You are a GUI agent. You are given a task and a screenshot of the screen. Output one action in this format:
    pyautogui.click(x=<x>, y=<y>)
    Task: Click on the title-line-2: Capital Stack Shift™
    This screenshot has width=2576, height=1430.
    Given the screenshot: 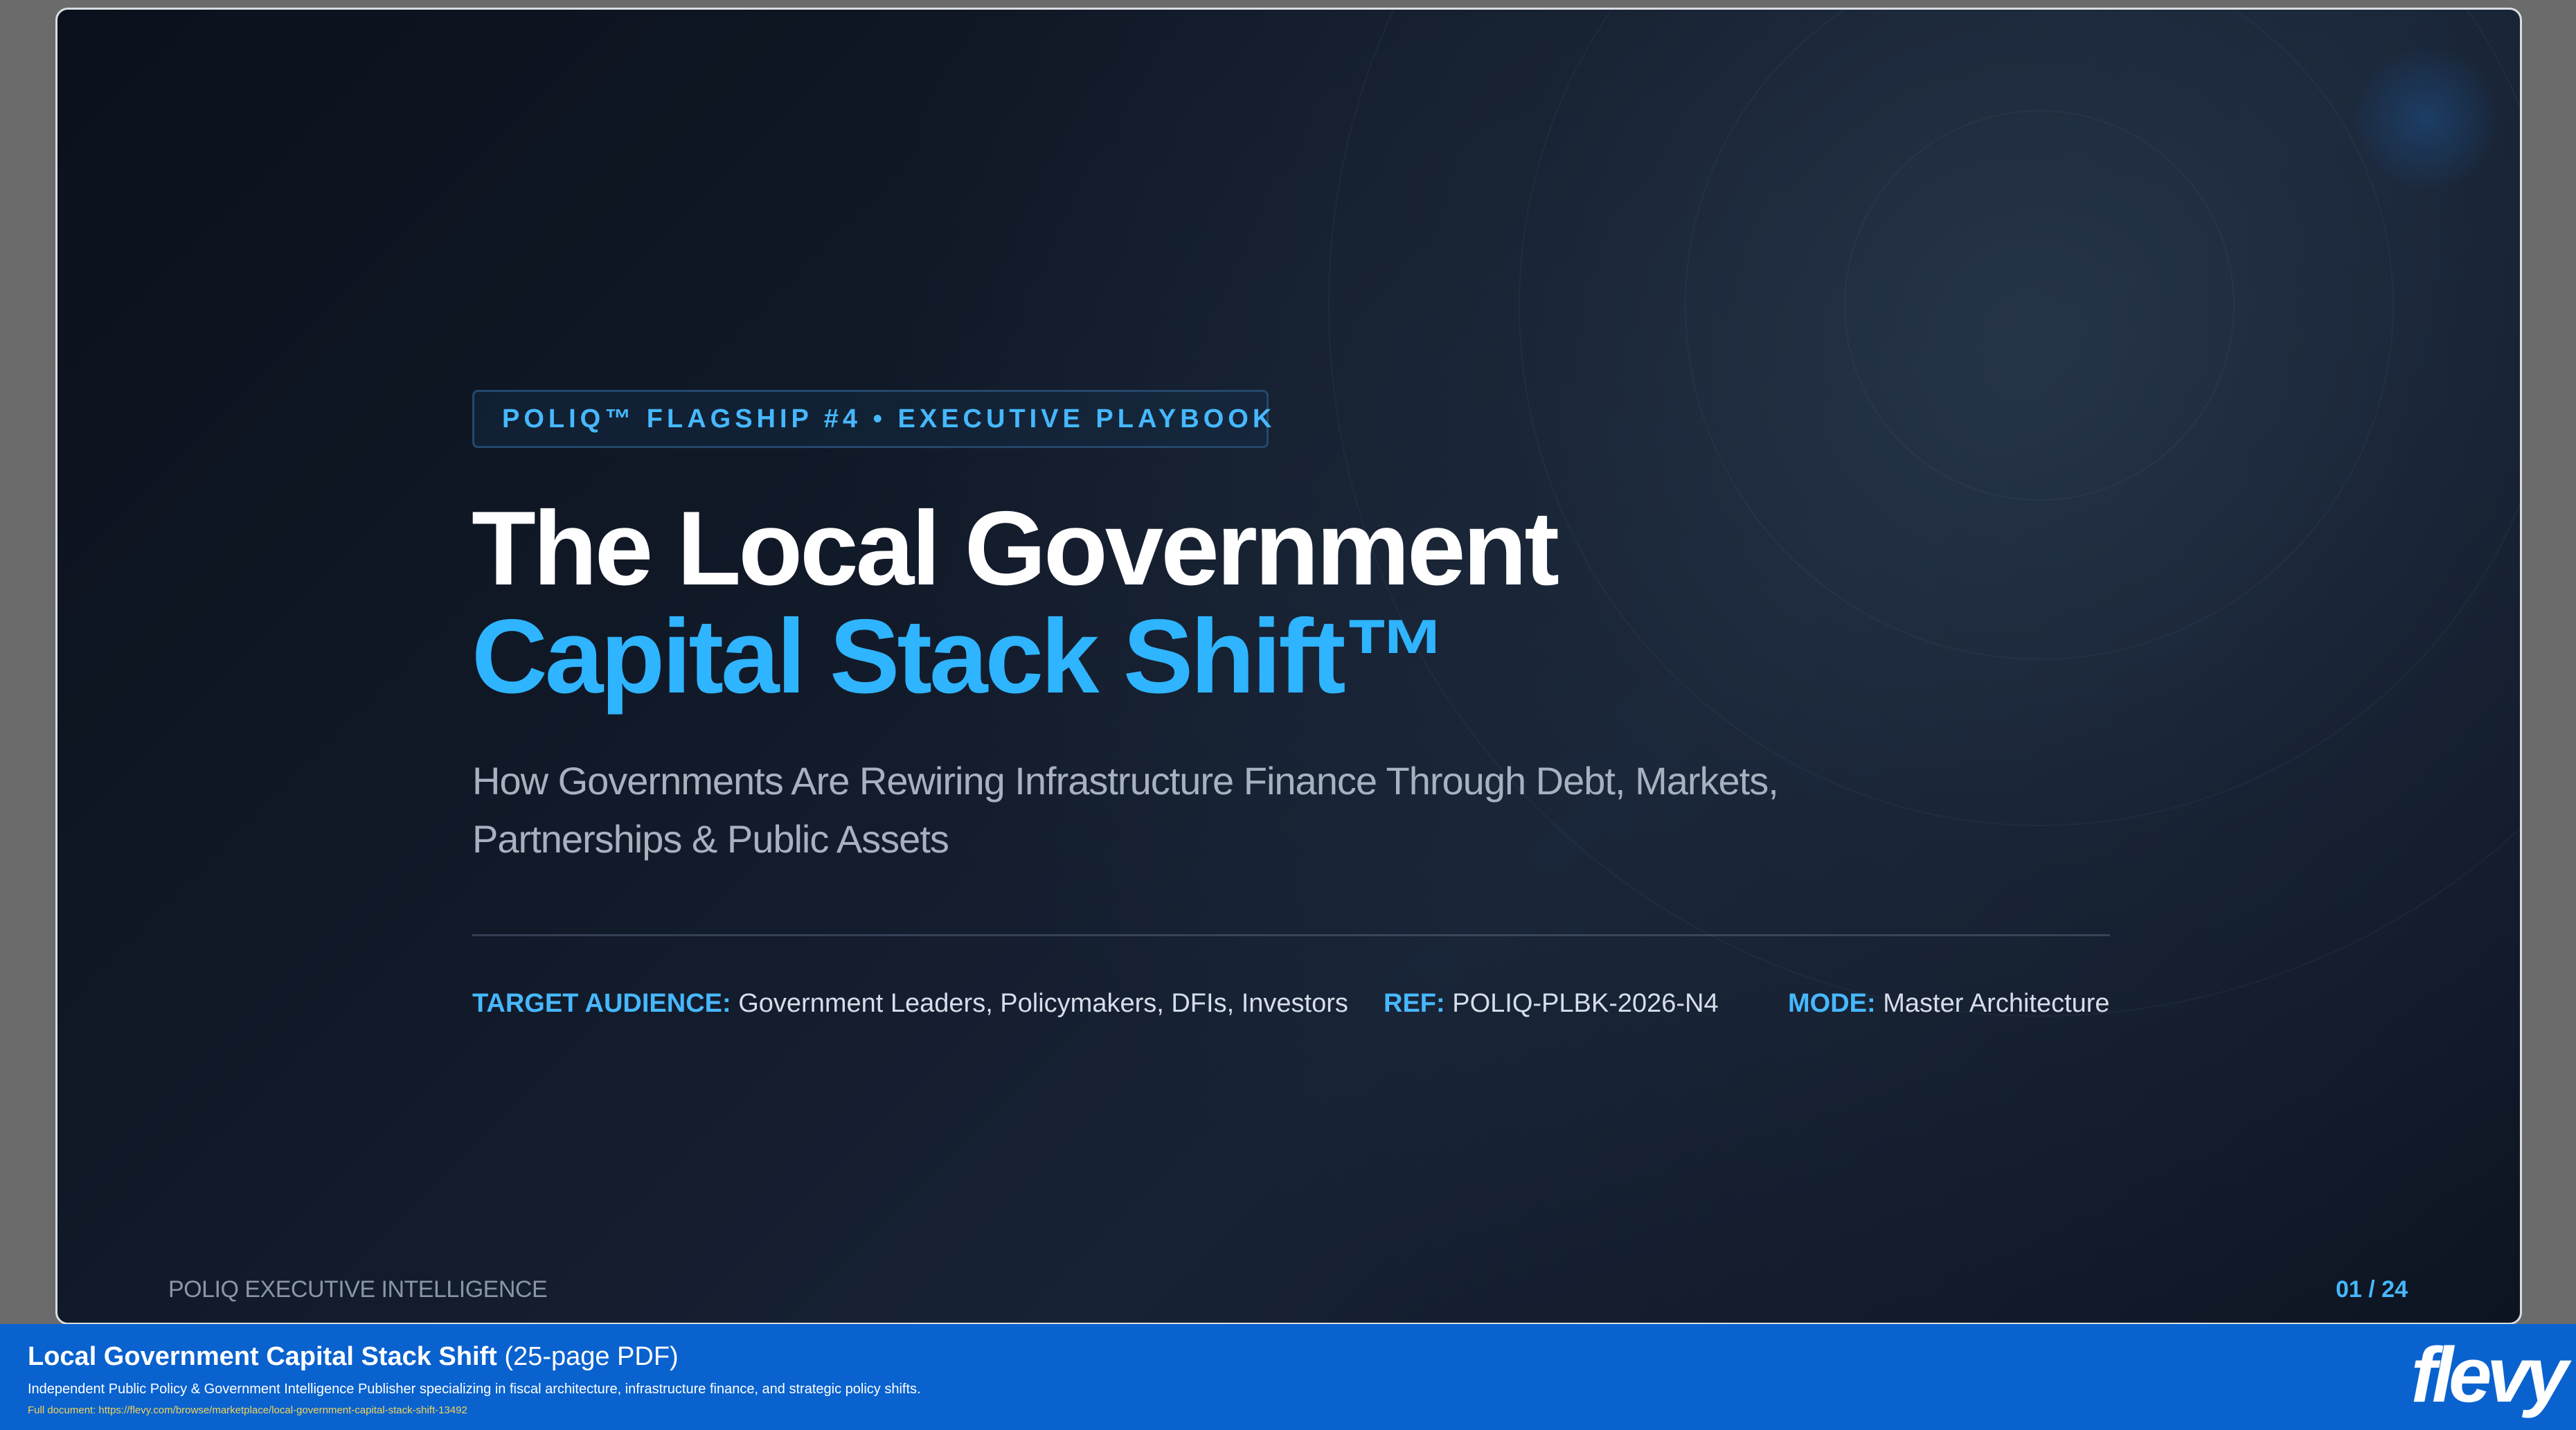 What is the action you would take?
    pyautogui.click(x=960, y=656)
    